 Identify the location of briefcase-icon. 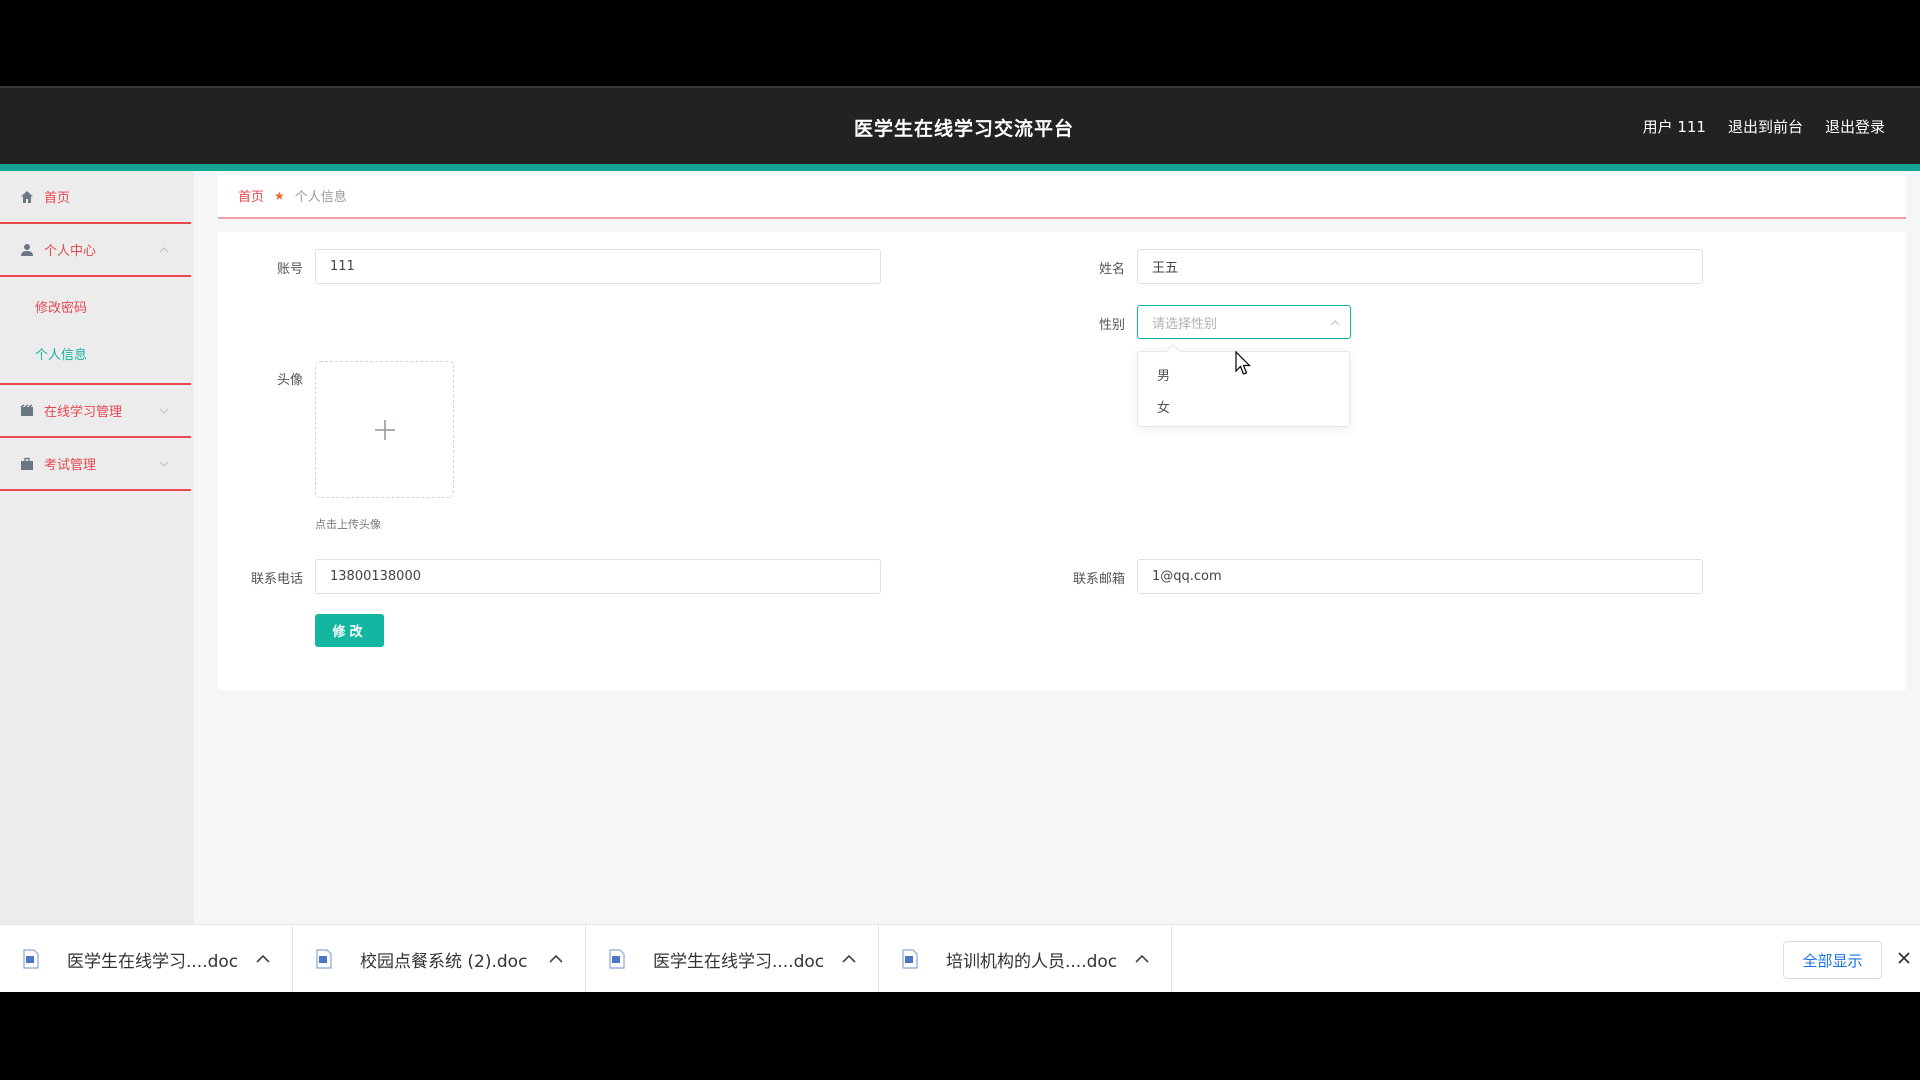
(27, 463).